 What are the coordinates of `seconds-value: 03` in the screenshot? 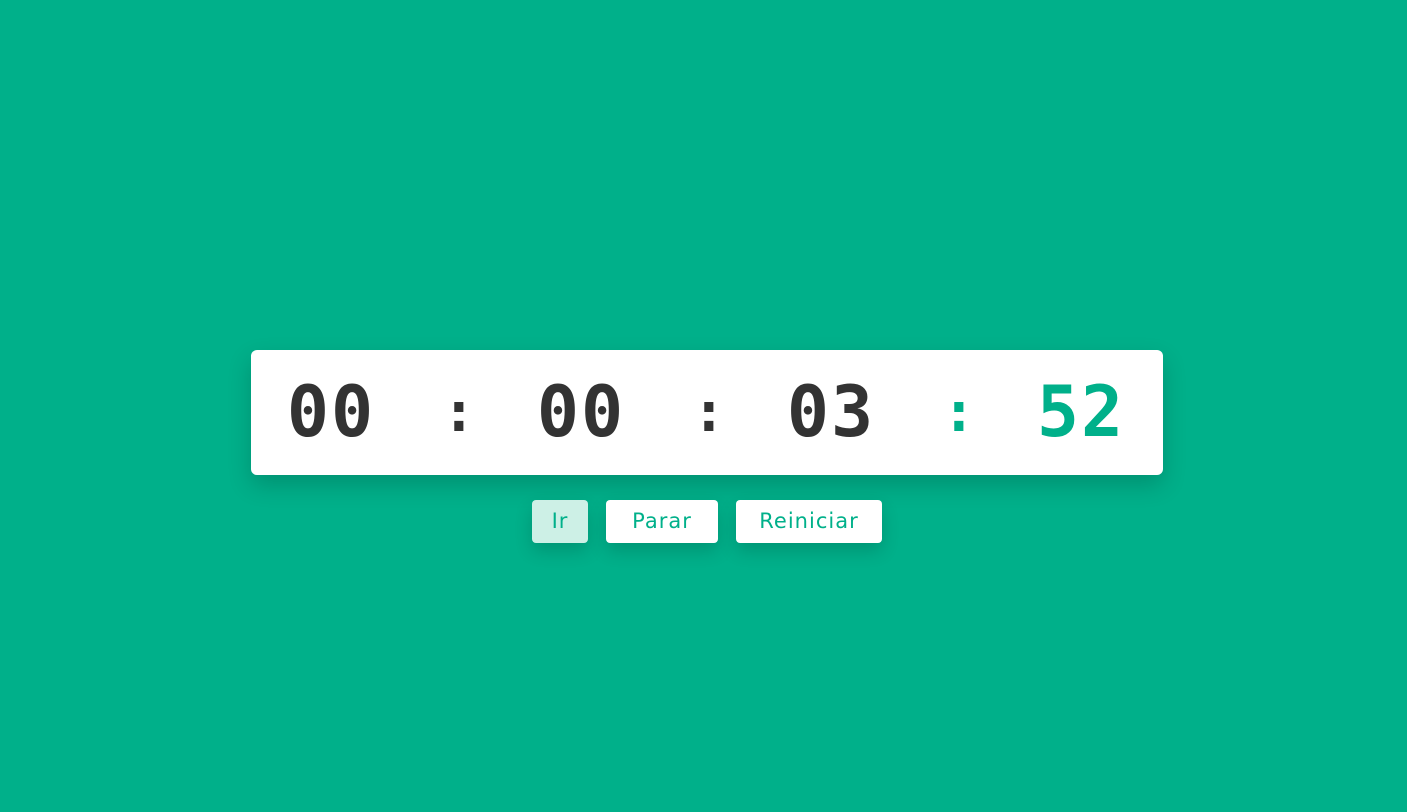 It's located at (831, 412).